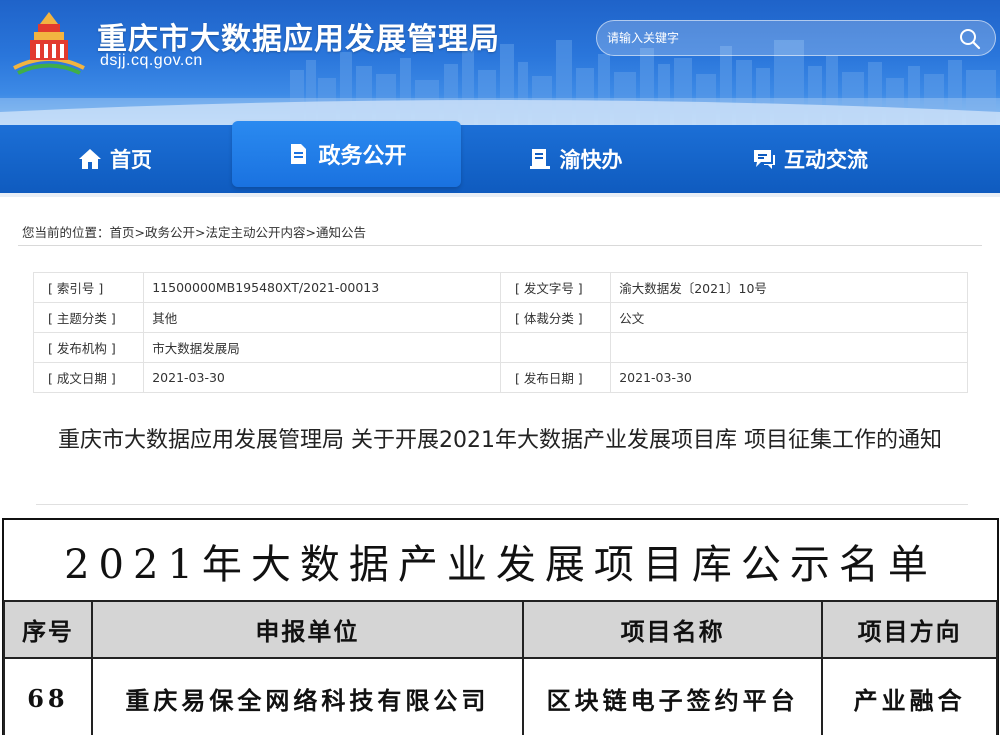 Image resolution: width=1000 pixels, height=735 pixels. What do you see at coordinates (789, 317) in the screenshot?
I see `genre-value: 公文` at bounding box center [789, 317].